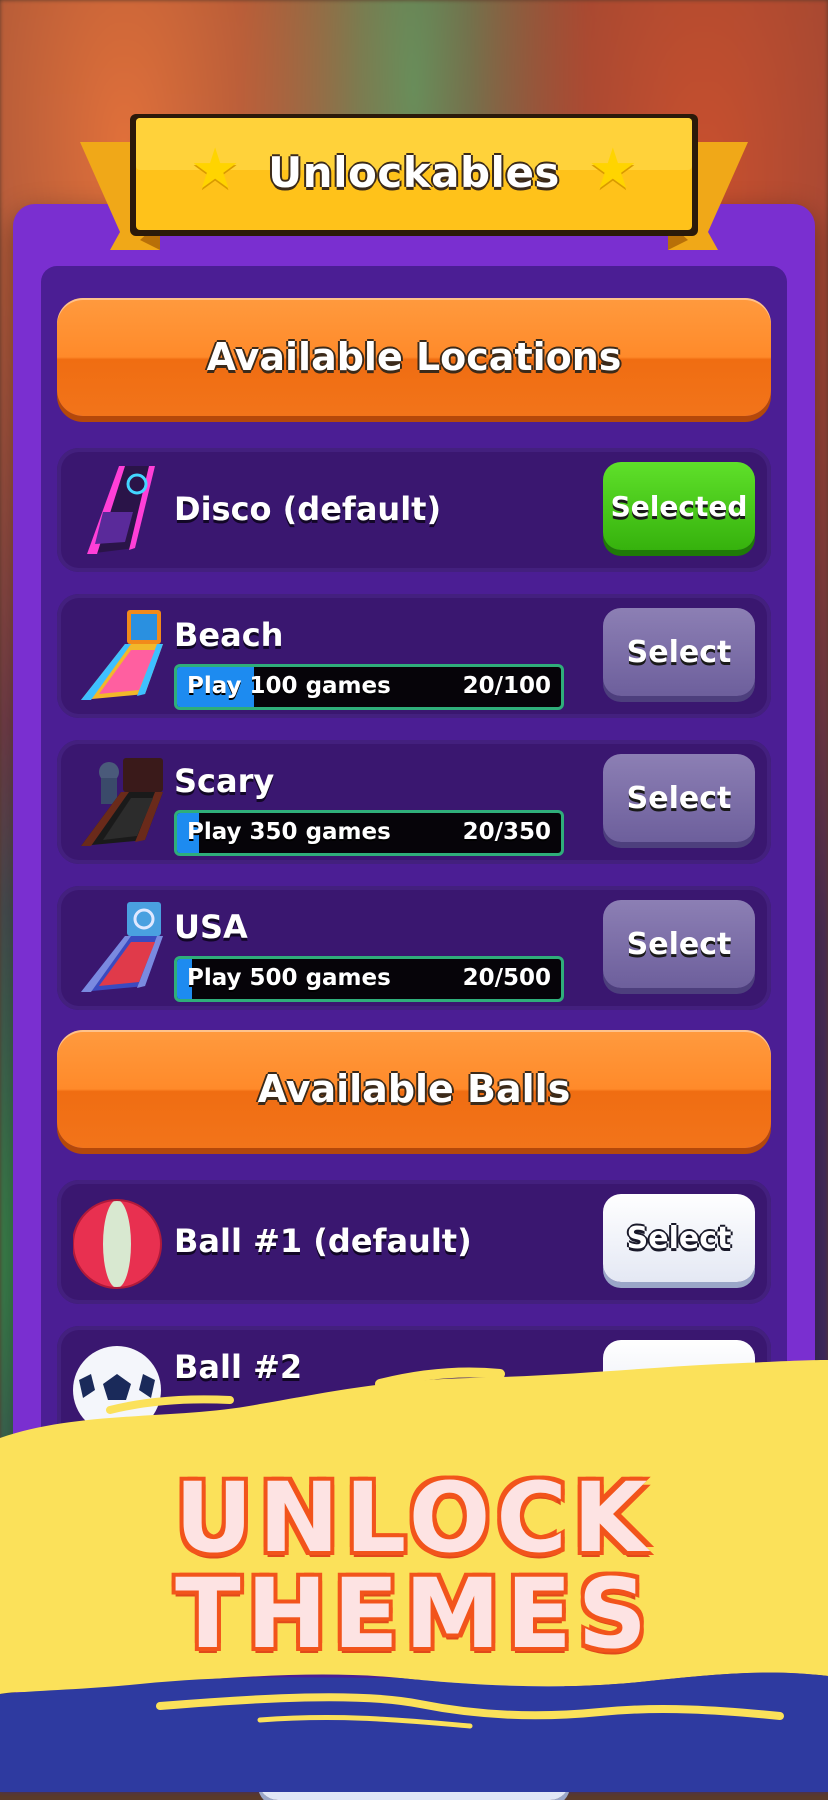 Image resolution: width=828 pixels, height=1800 pixels. Describe the element at coordinates (506, 686) in the screenshot. I see `progress-count: 20/100` at that location.